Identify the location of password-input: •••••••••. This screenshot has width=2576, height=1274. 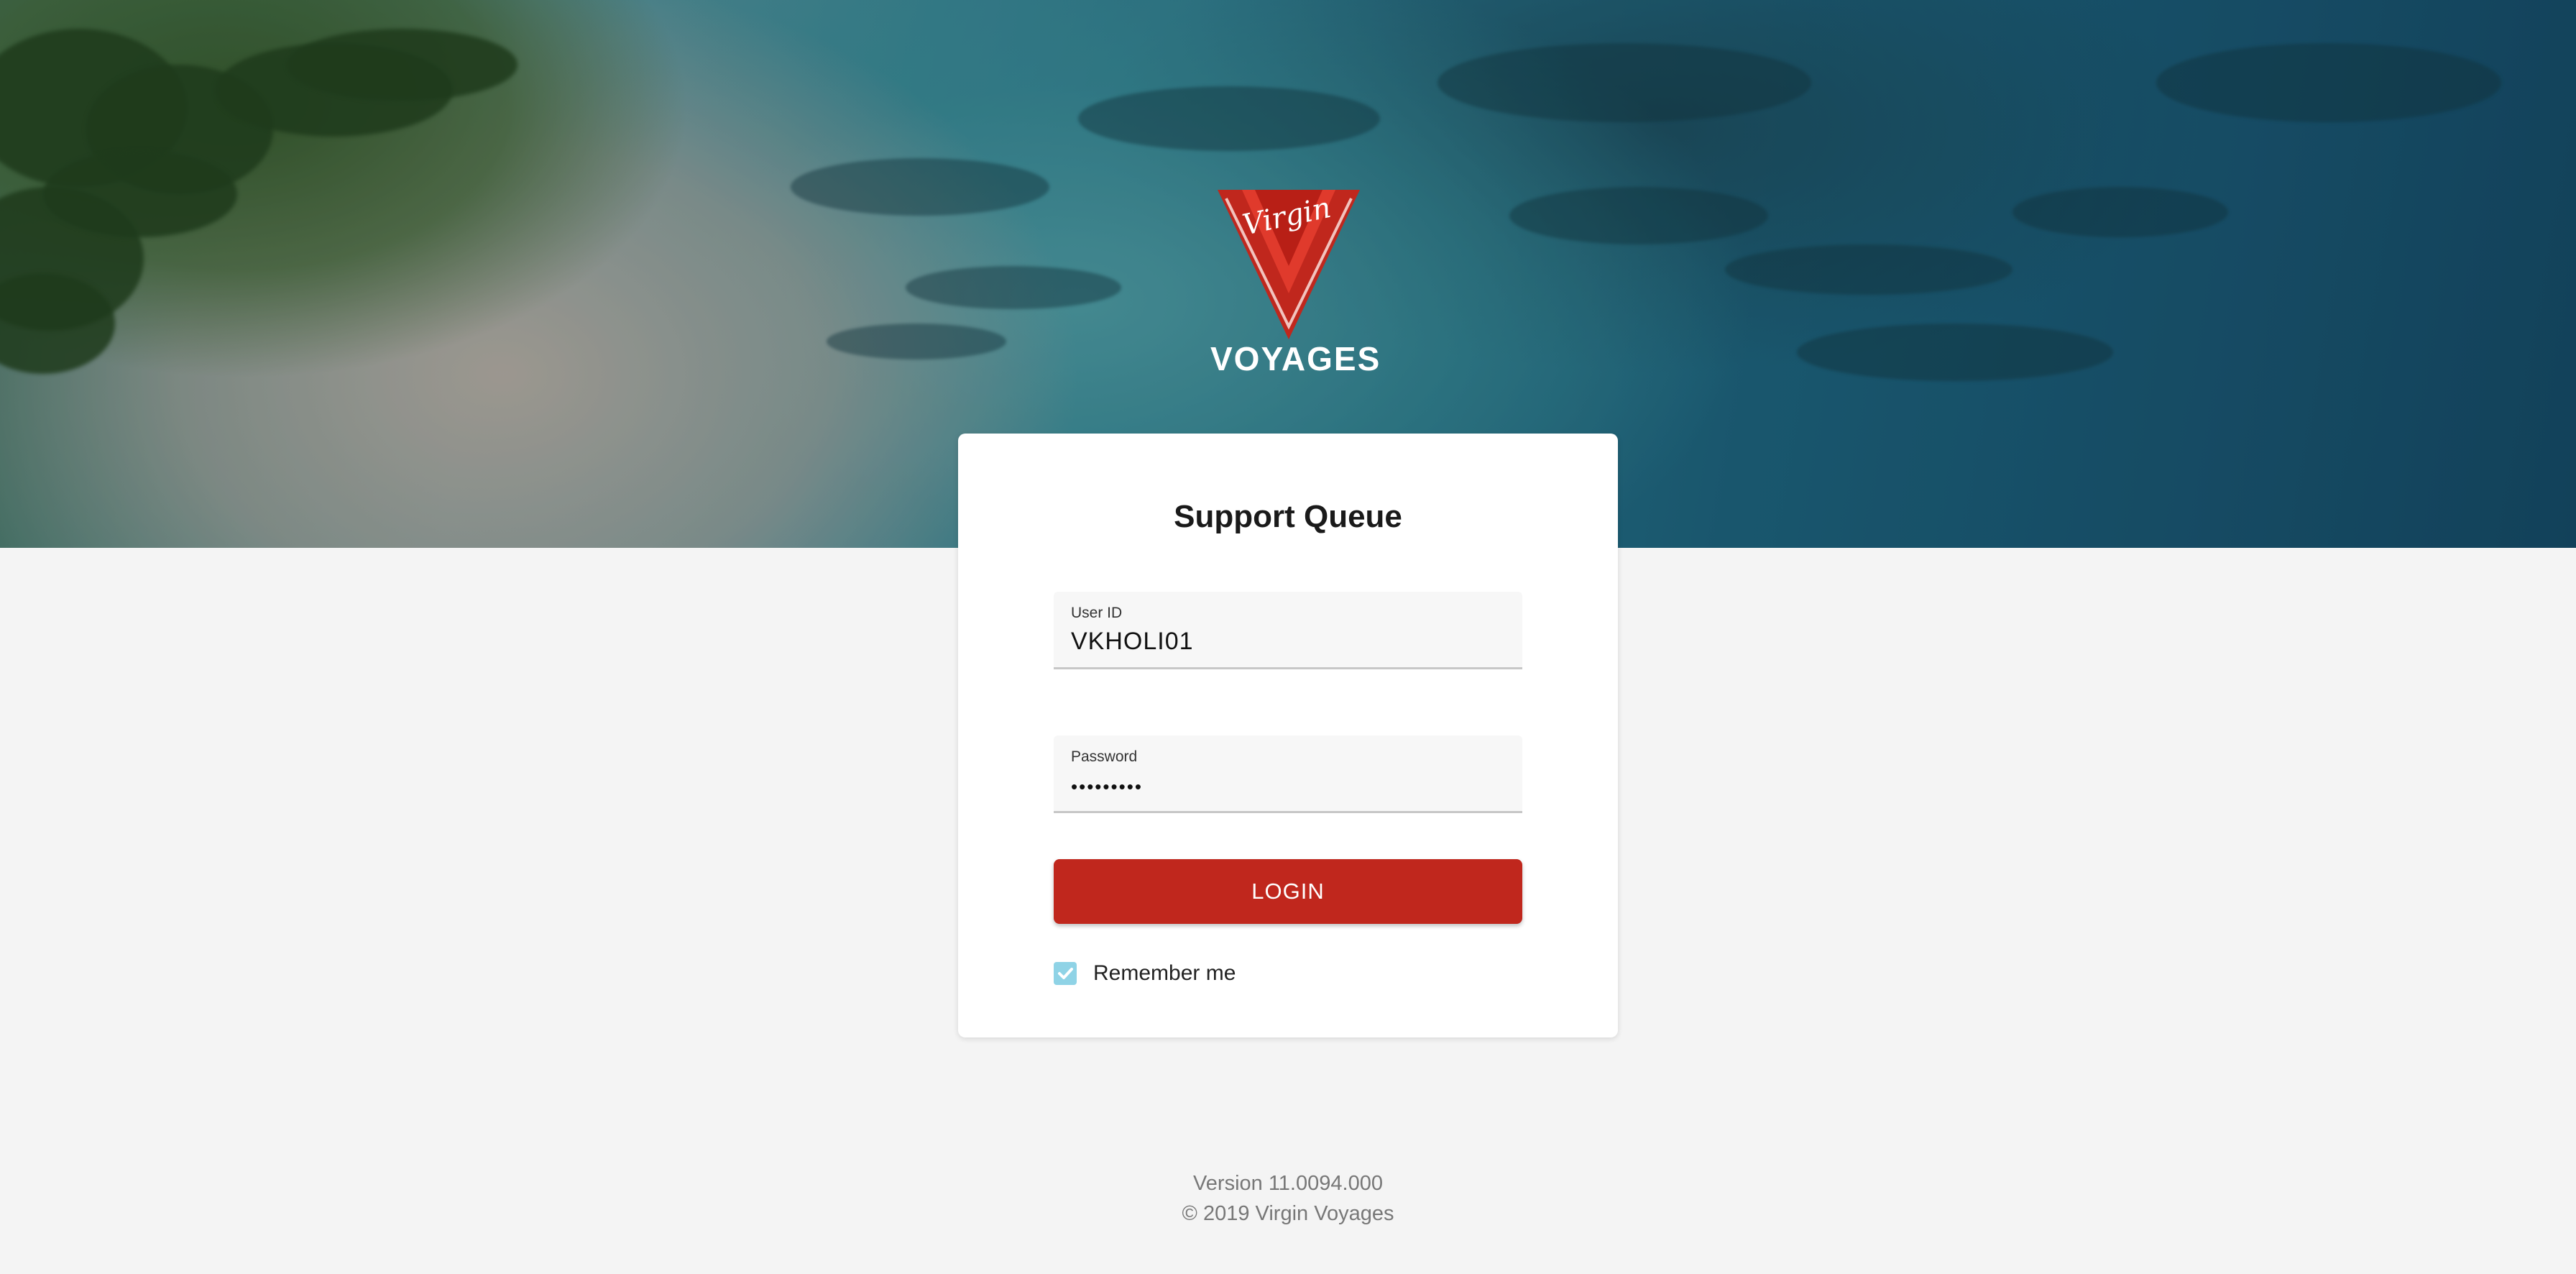
(1107, 787).